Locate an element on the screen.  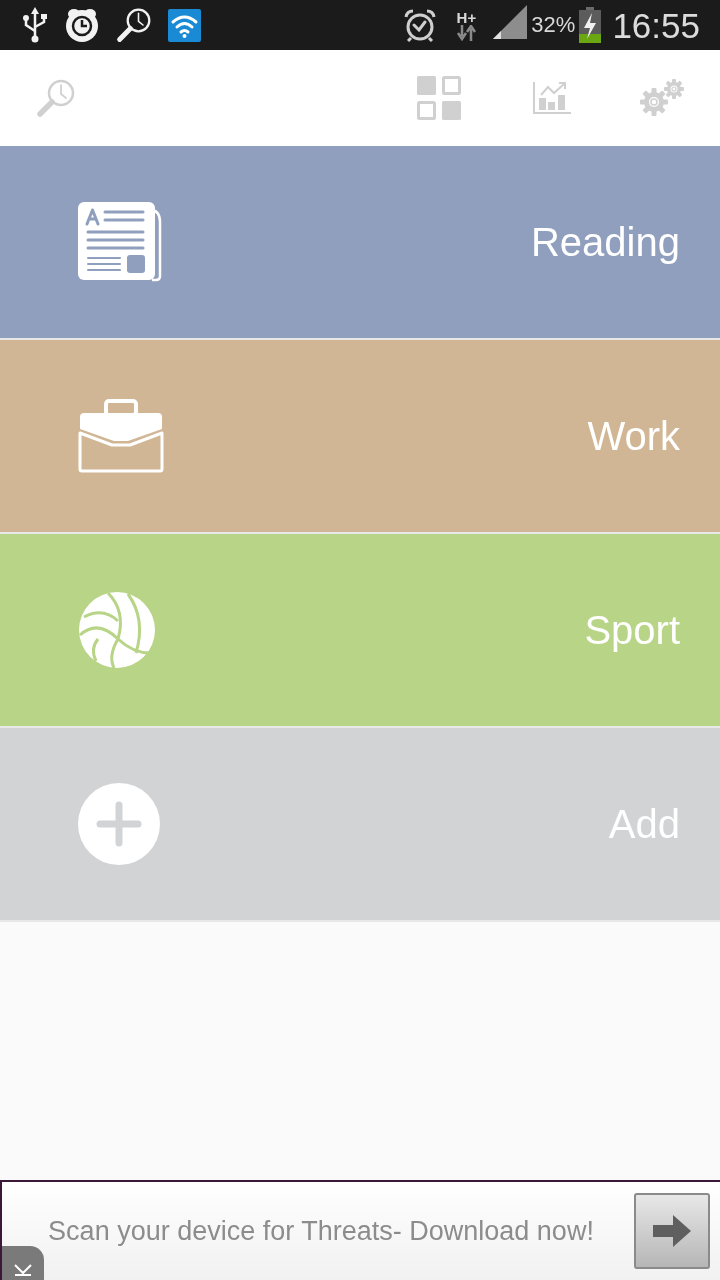
ad-text: Scan your device for Threats- Download now! is located at coordinates (321, 1231).